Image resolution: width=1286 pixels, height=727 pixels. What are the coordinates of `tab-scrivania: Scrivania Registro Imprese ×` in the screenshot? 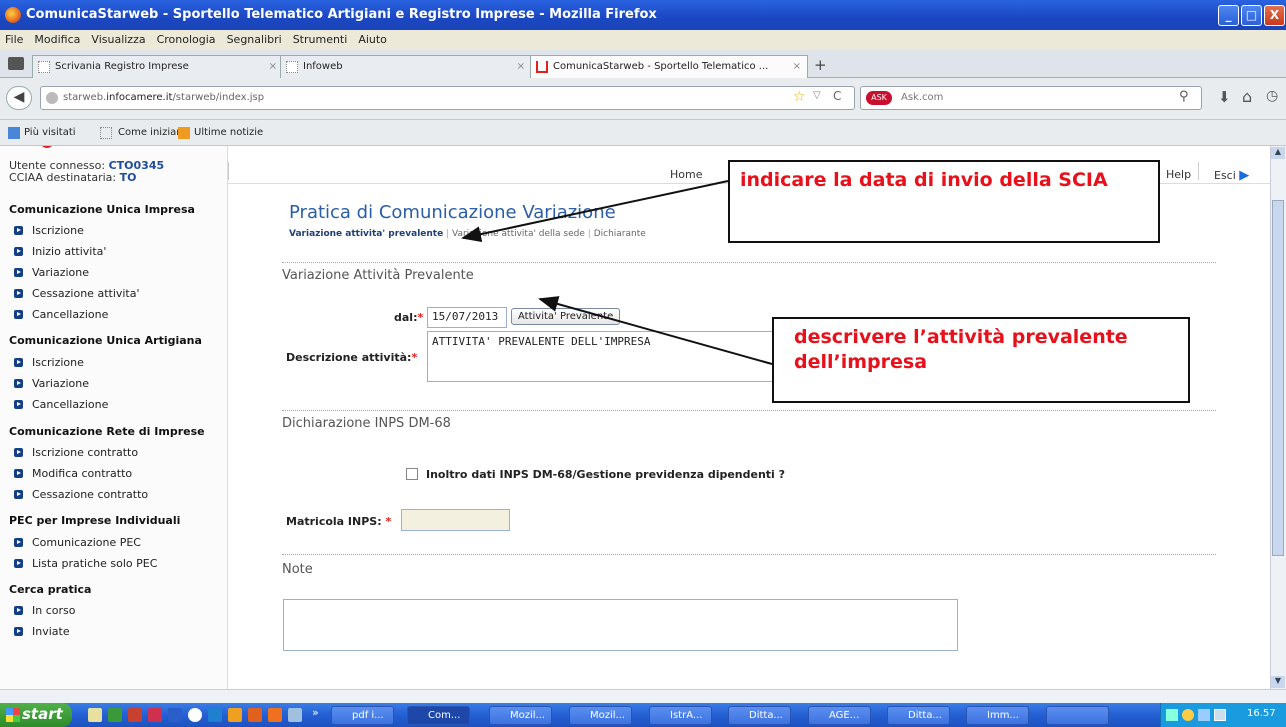 It's located at (158, 66).